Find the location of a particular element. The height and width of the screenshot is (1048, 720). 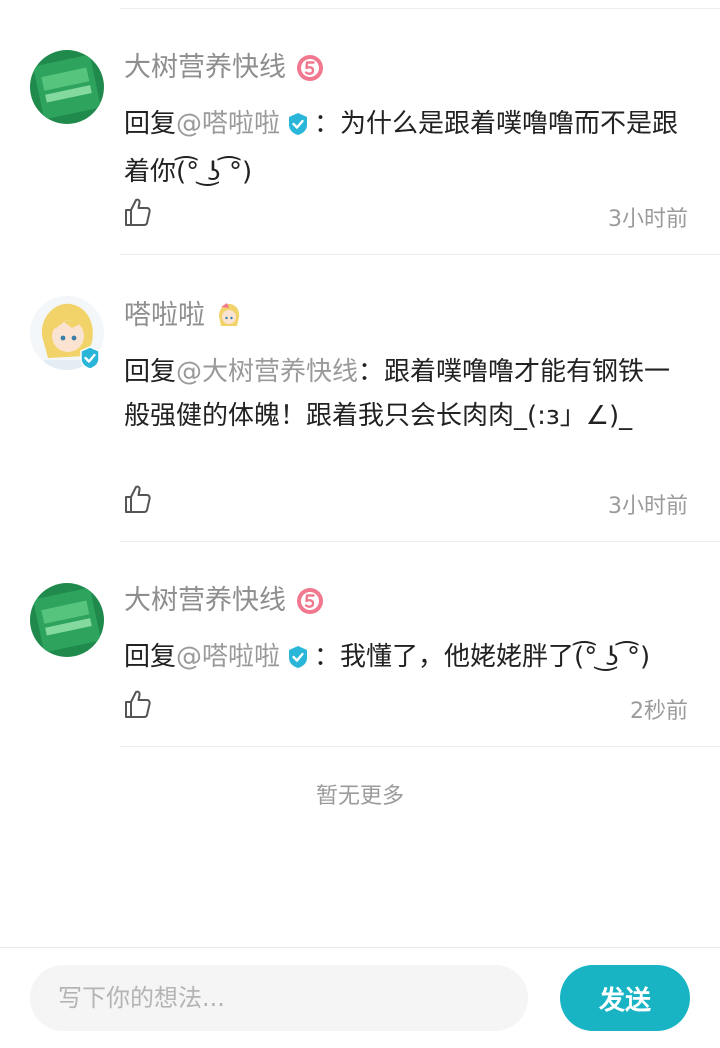

comment-text: 回复@嗒啦啦 ：为什么是跟着噗噜噜而不是跟着你(͡° ͜ʖ ͡°) is located at coordinates (408, 148).